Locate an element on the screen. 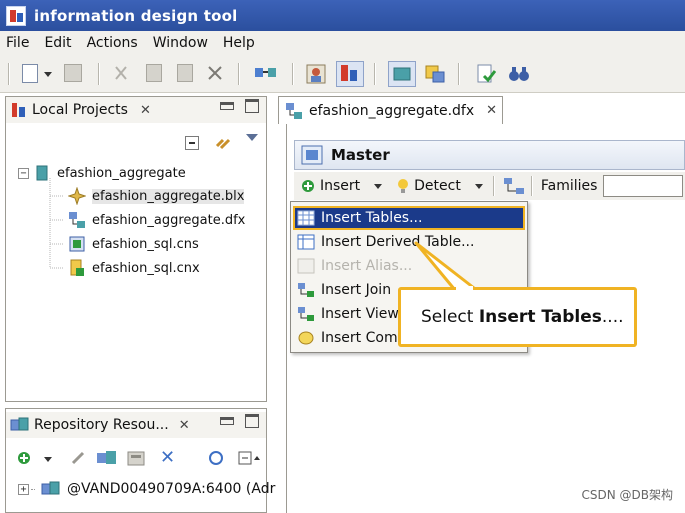  callout-joint is located at coordinates (464, 288).